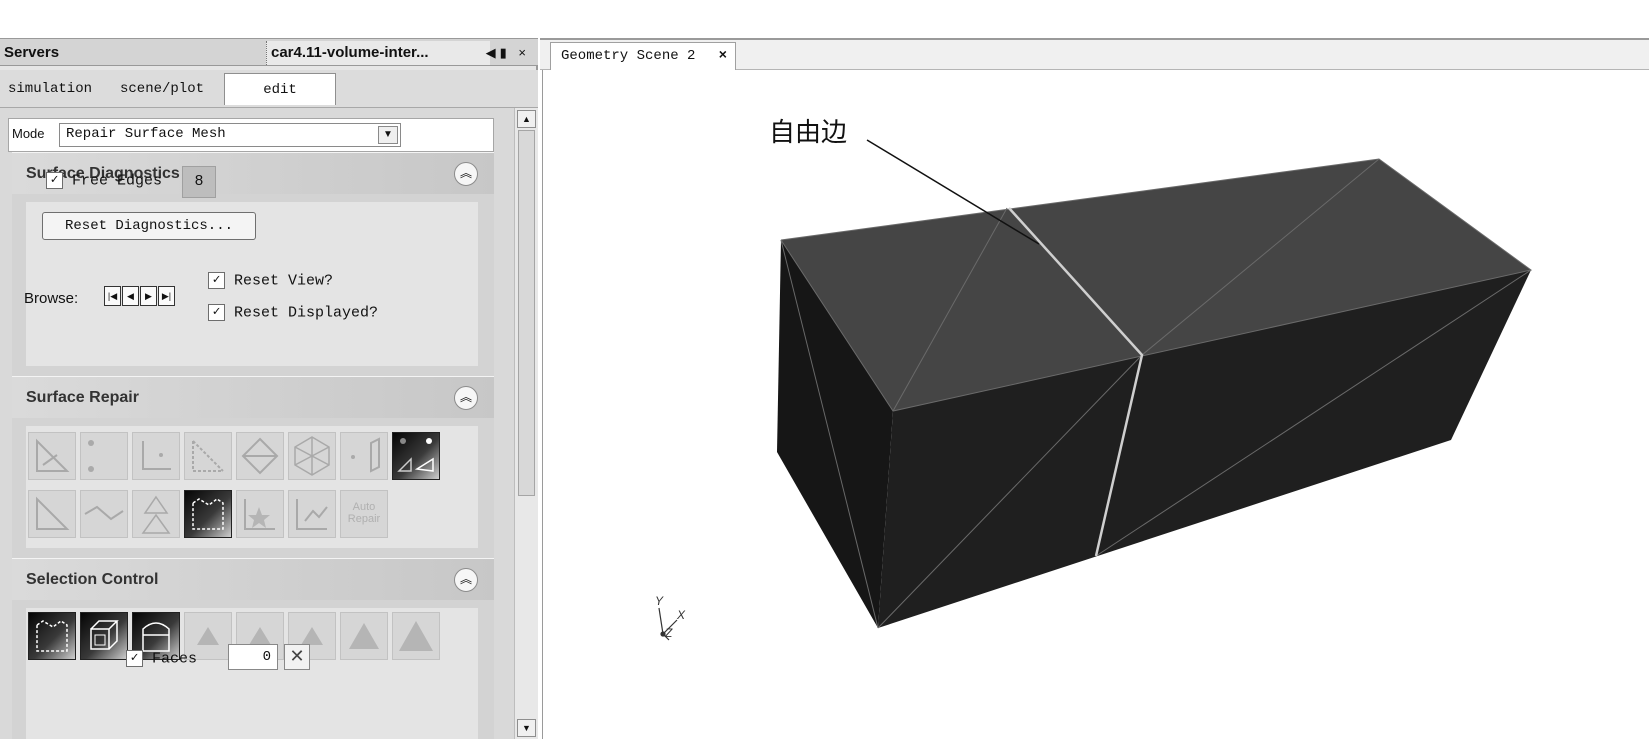  I want to click on scroll-down-icon: ▼, so click(526, 728).